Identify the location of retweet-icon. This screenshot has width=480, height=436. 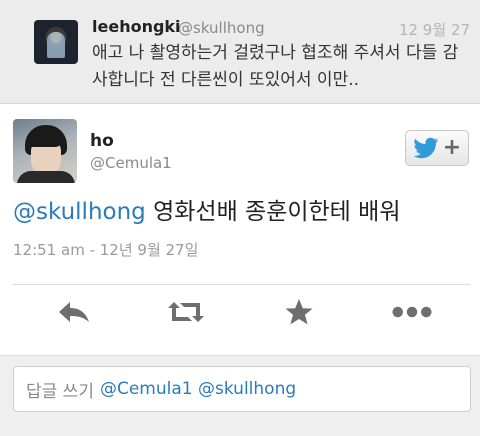
(186, 312).